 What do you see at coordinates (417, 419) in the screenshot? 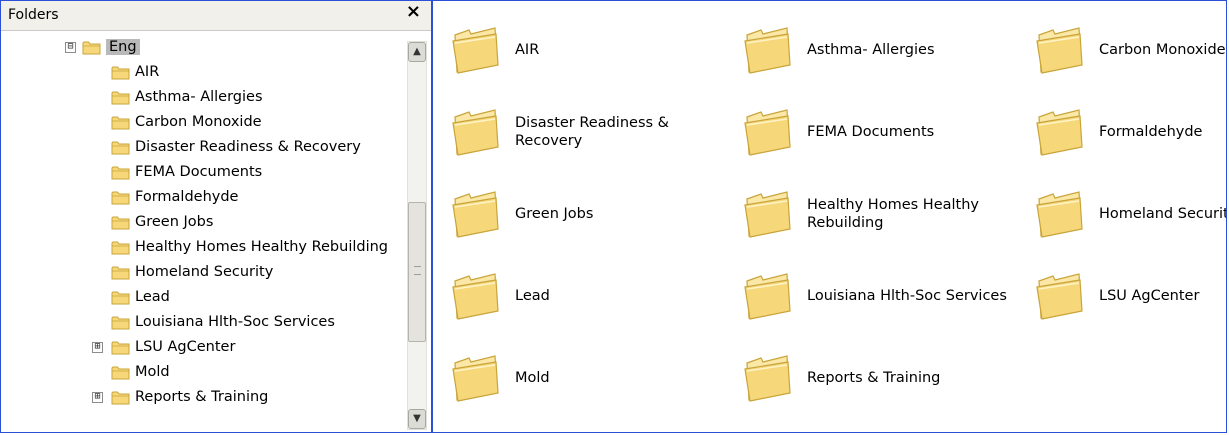
I see `scroll-down-button: ▼` at bounding box center [417, 419].